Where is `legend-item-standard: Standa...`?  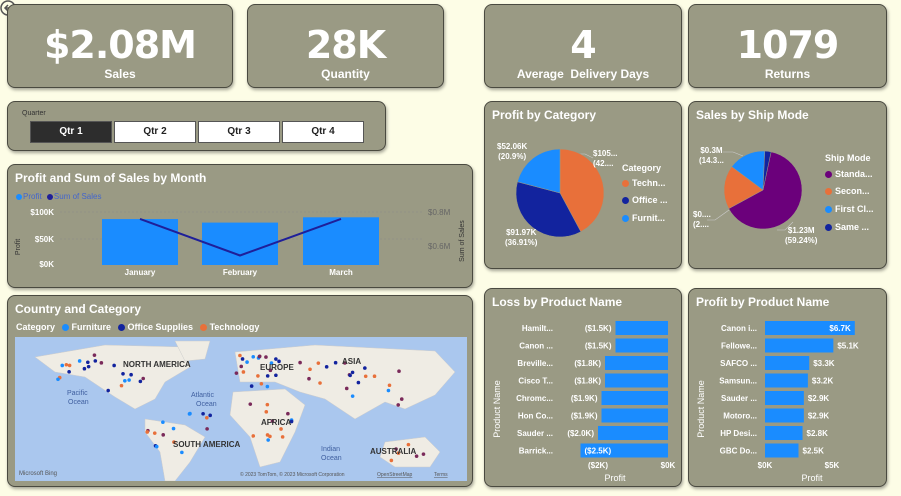
legend-item-standard: Standa... is located at coordinates (849, 174).